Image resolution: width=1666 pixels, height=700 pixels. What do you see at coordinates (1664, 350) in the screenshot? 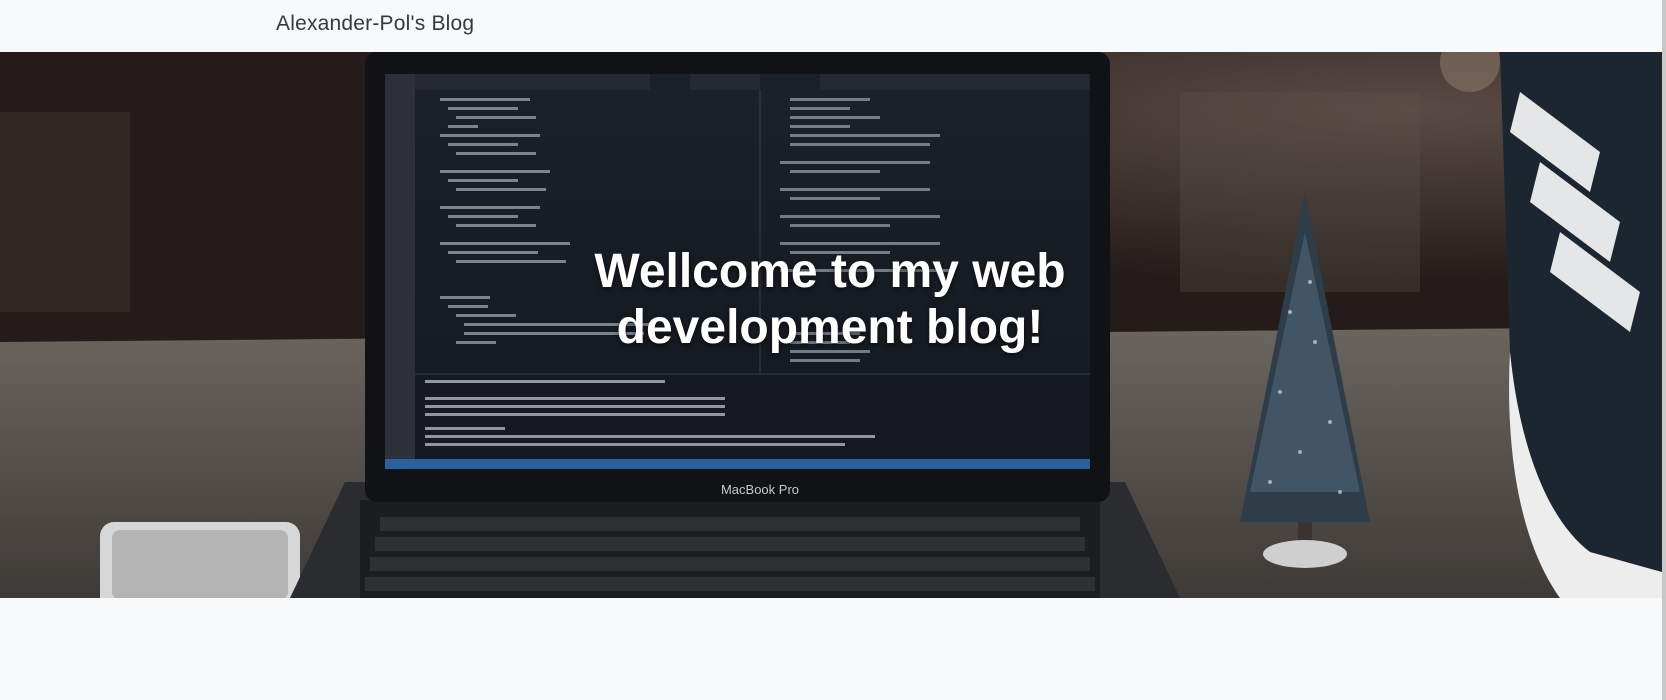
I see `page-scrollbar` at bounding box center [1664, 350].